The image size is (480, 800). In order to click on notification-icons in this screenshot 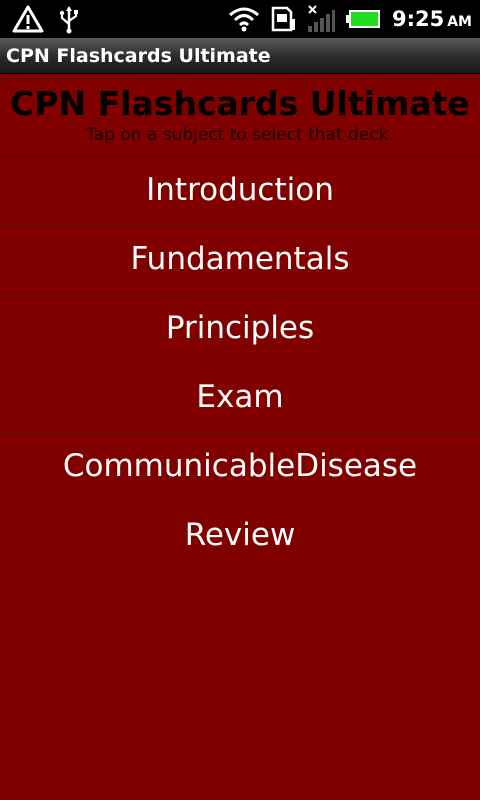, I will do `click(46, 19)`.